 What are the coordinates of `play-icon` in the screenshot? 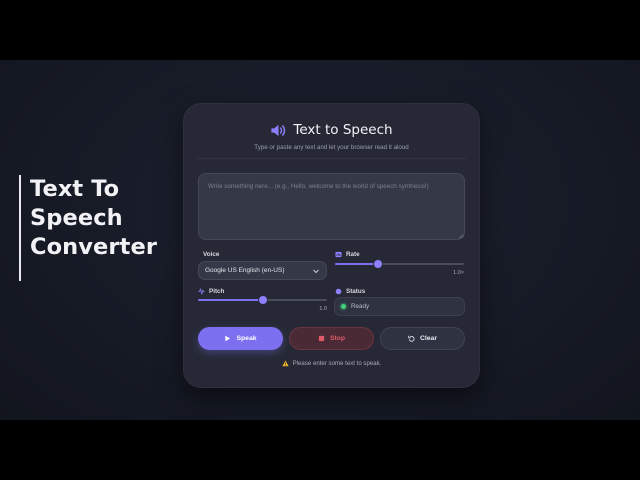 It's located at (228, 338).